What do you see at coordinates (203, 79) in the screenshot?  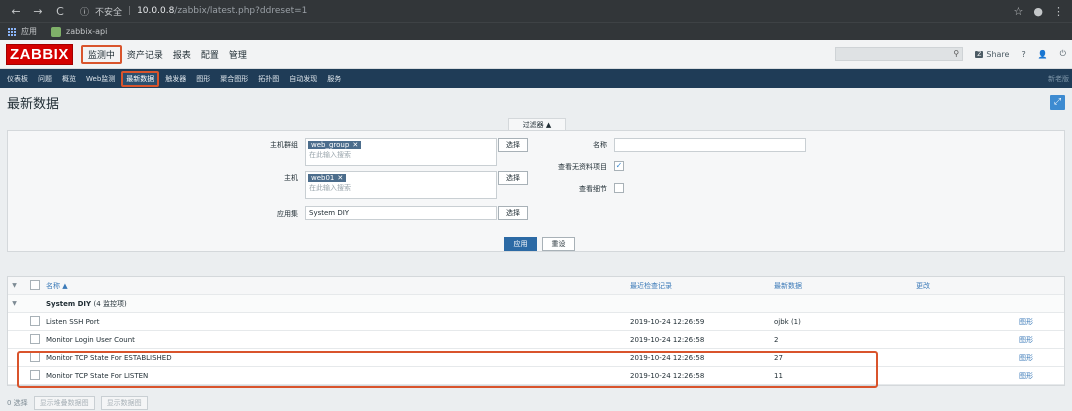 I see `submenu-graphs: 图形` at bounding box center [203, 79].